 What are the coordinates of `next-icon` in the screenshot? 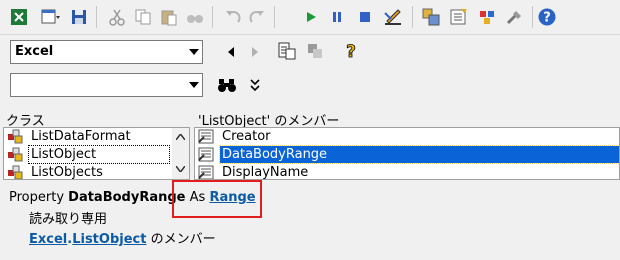 It's located at (255, 52).